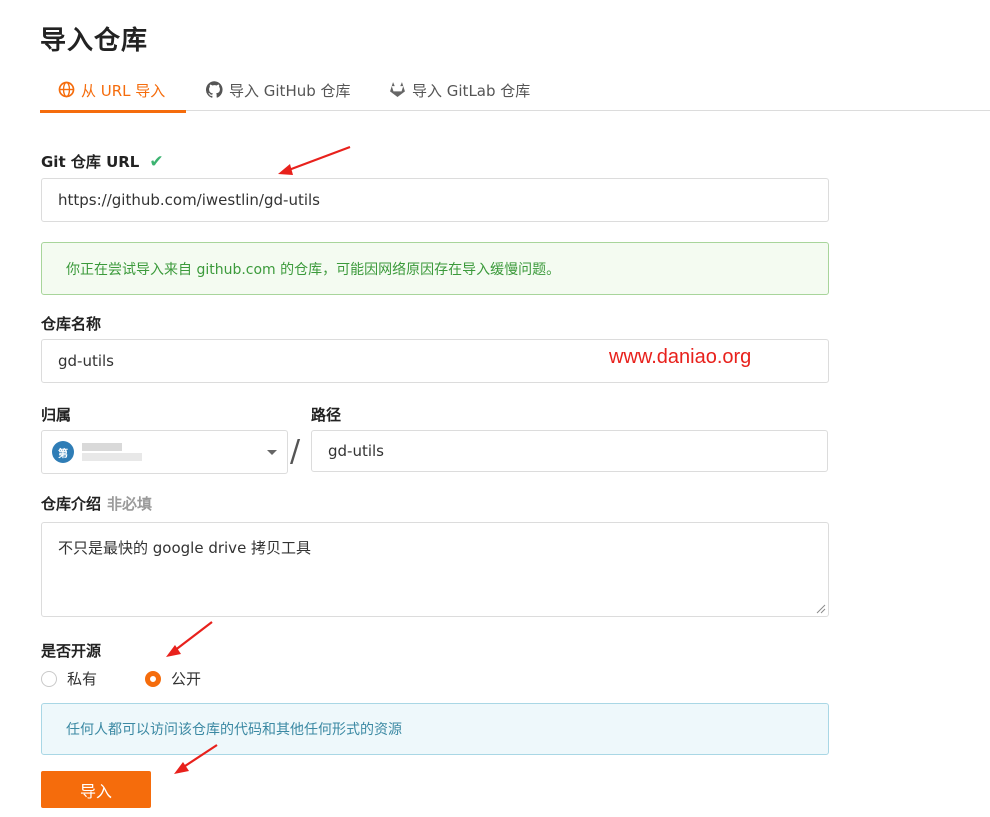  What do you see at coordinates (86, 361) in the screenshot?
I see `repo-name-value: gd-utils` at bounding box center [86, 361].